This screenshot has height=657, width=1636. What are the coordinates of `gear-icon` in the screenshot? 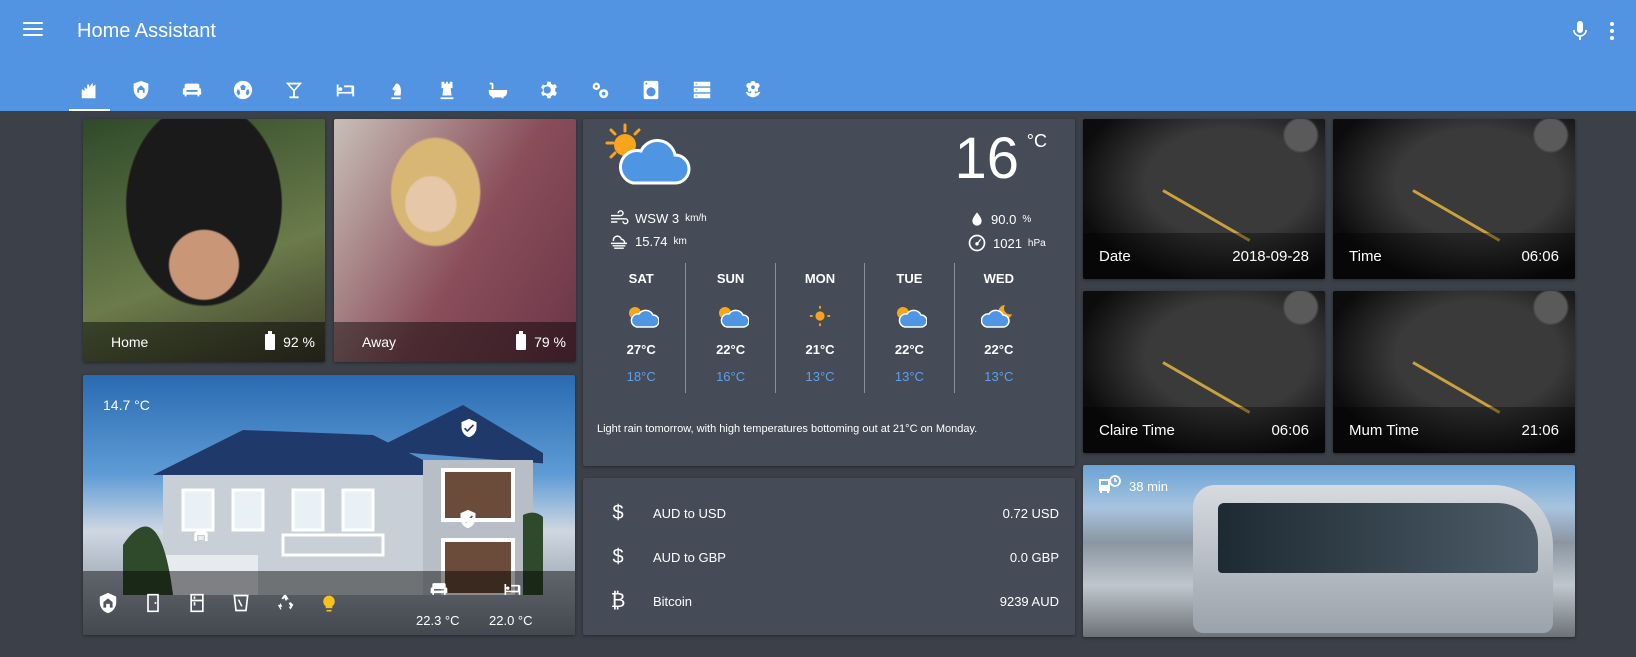 It's located at (548, 89).